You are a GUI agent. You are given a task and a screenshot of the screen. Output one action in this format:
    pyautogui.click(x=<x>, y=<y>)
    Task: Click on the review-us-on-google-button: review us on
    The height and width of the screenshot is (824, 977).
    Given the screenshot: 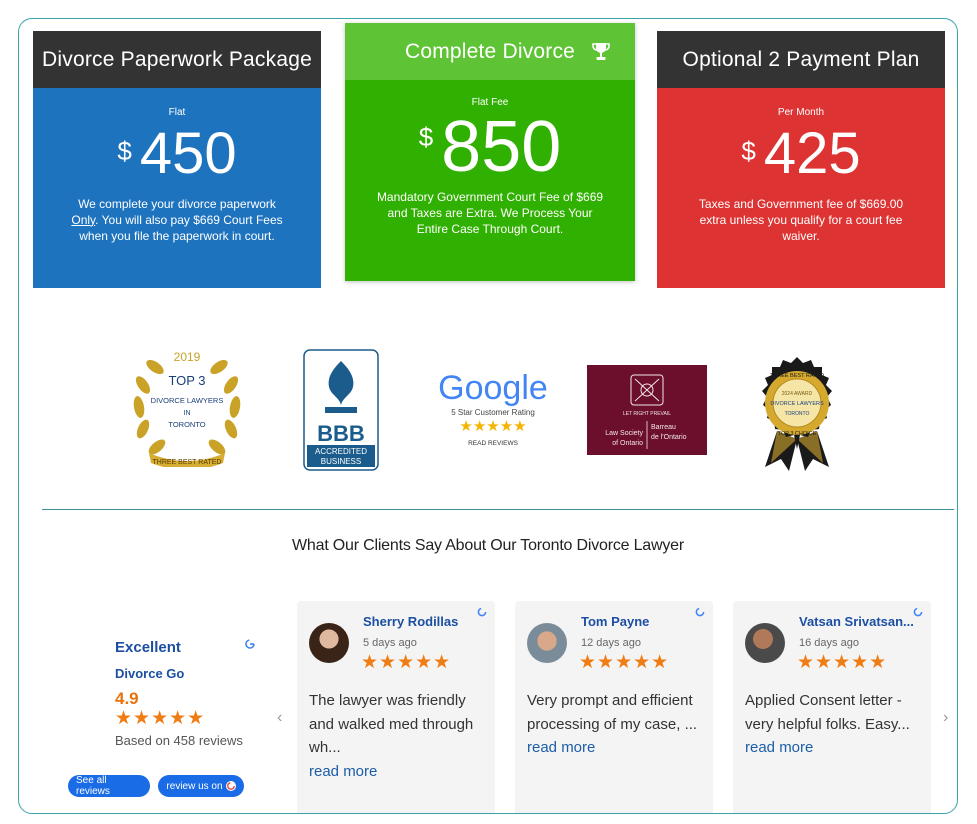 What is the action you would take?
    pyautogui.click(x=201, y=786)
    